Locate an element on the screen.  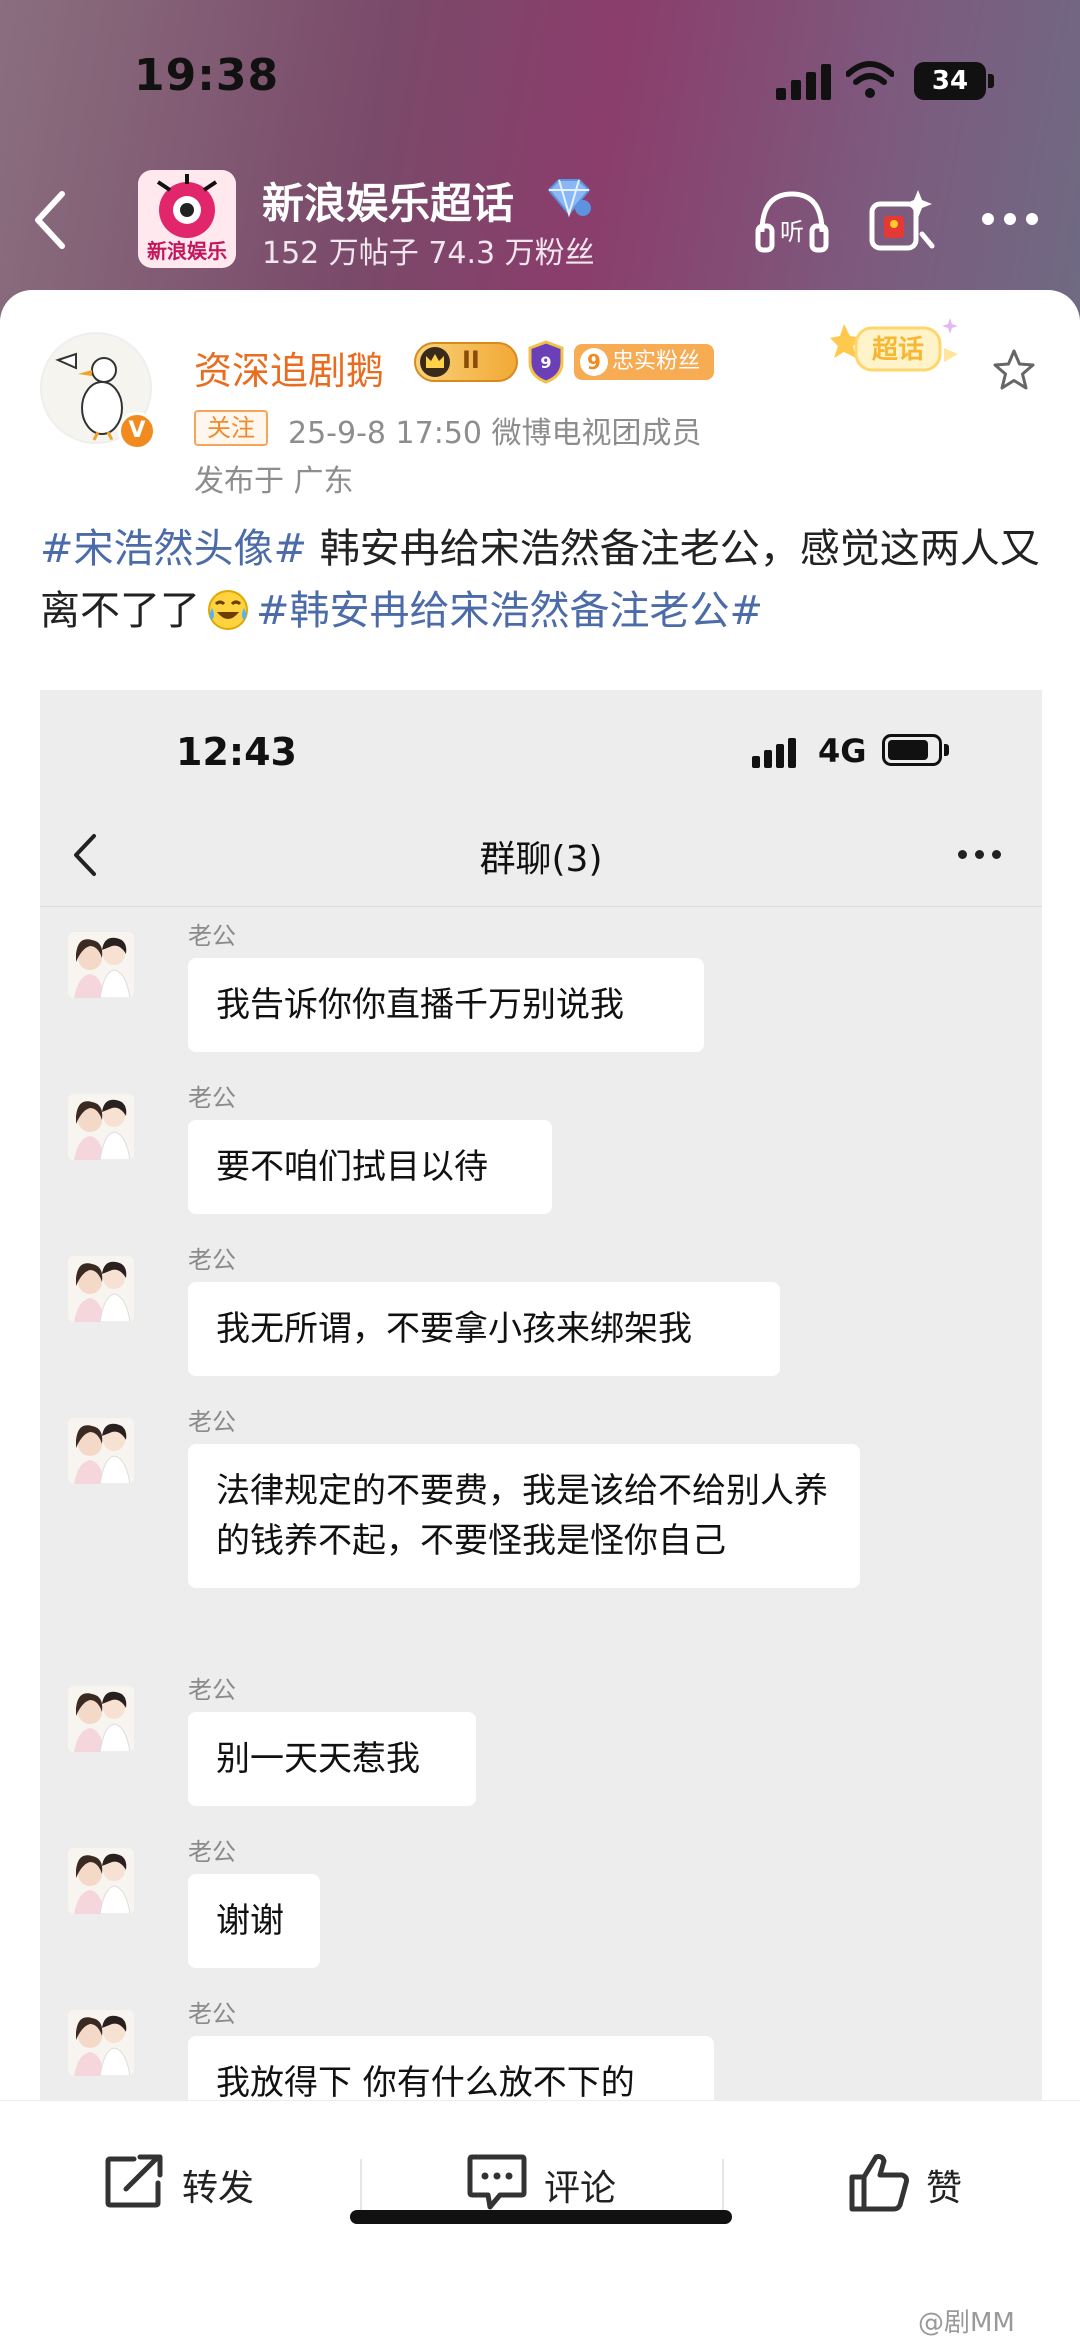
image-battery-icon is located at coordinates (912, 750).